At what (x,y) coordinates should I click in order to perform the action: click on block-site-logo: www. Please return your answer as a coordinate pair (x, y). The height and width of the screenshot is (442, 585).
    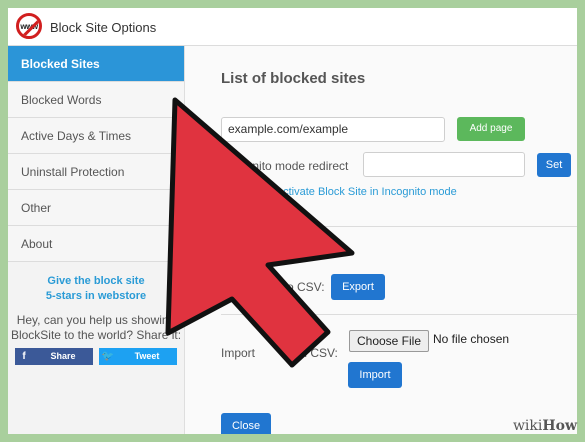
    Looking at the image, I should click on (29, 26).